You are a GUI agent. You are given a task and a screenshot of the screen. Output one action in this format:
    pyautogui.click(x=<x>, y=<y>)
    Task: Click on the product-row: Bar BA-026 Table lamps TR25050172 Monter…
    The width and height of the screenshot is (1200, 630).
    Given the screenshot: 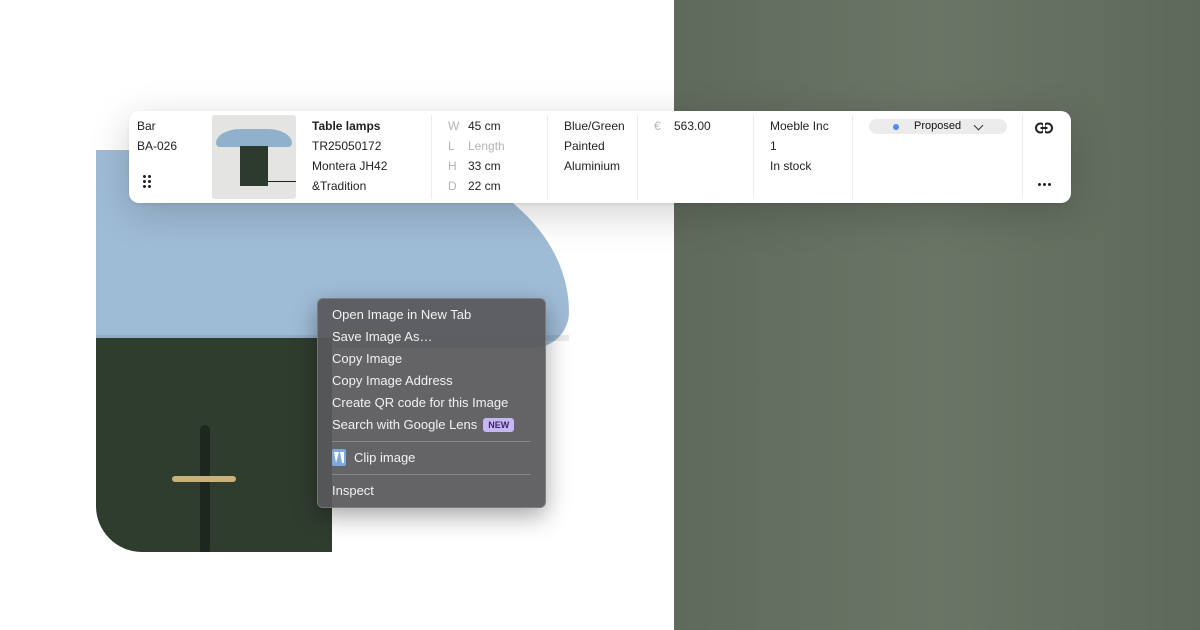 What is the action you would take?
    pyautogui.click(x=600, y=157)
    